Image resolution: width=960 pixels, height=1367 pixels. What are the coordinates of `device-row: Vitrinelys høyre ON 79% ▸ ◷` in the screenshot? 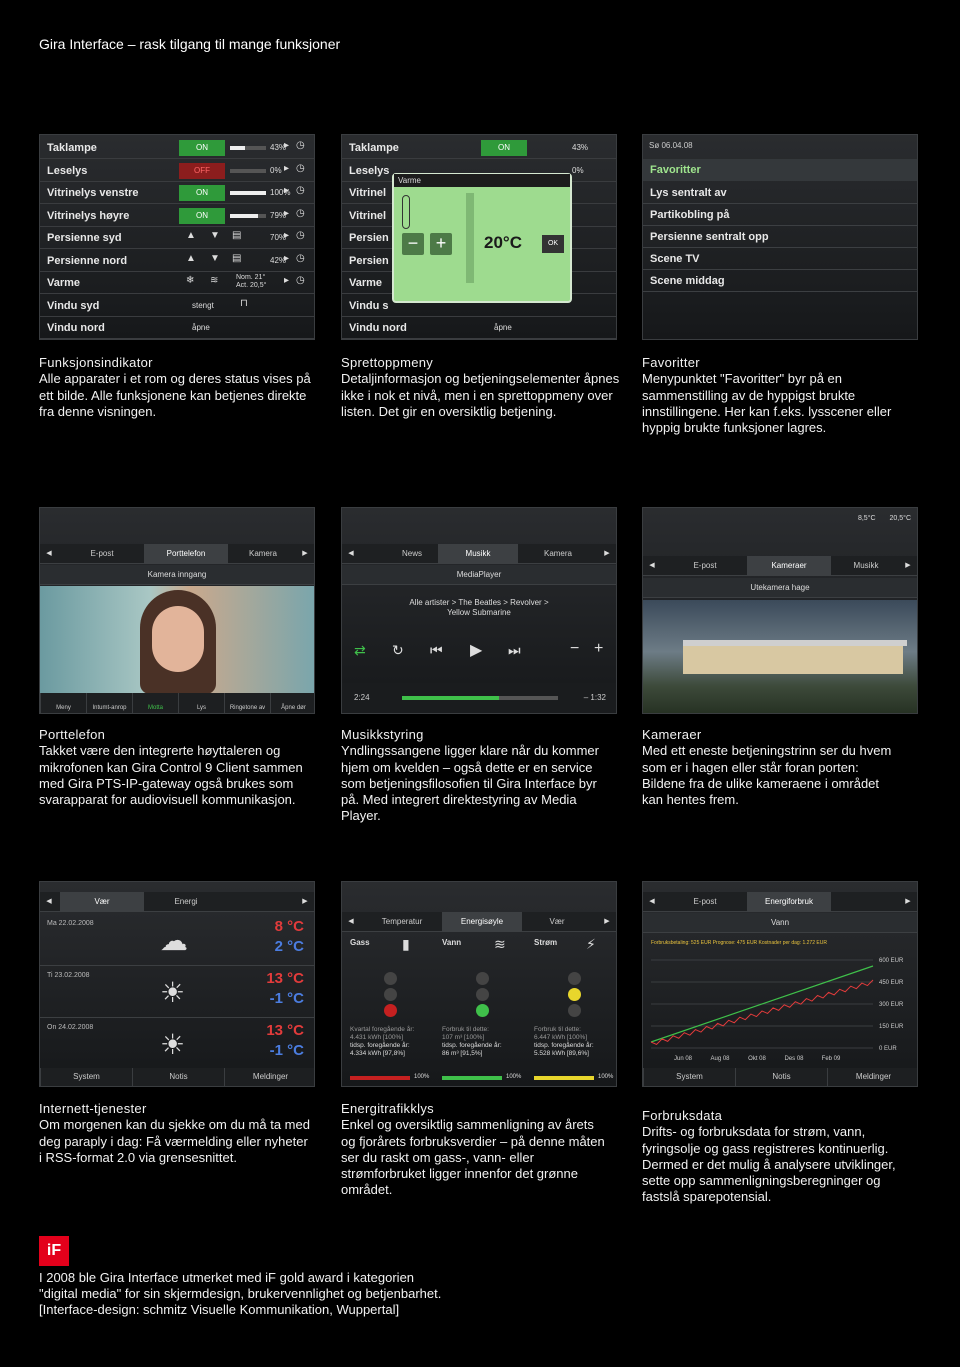 It's located at (177, 216).